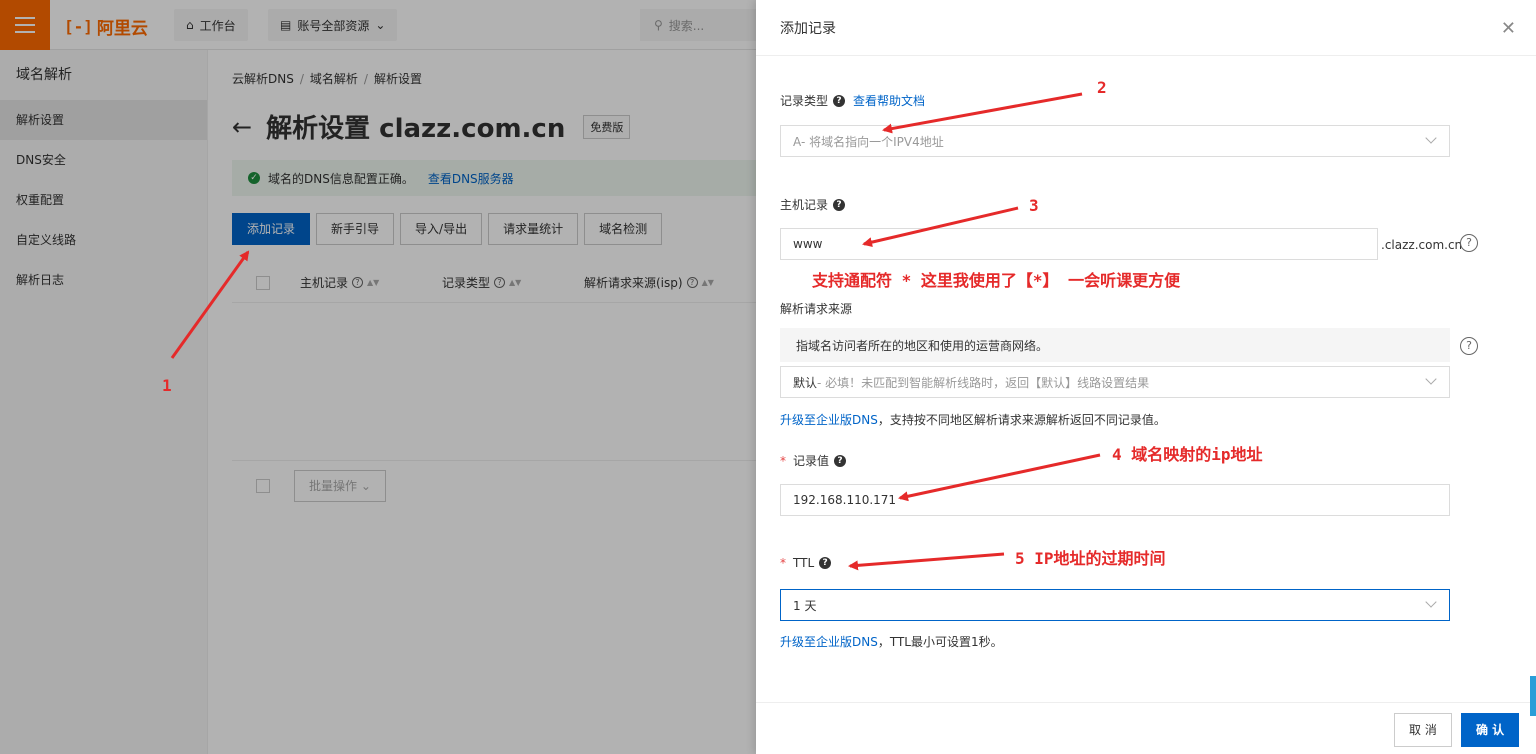 This screenshot has width=1536, height=754. What do you see at coordinates (1102, 87) in the screenshot?
I see `annotation-step-2: 2` at bounding box center [1102, 87].